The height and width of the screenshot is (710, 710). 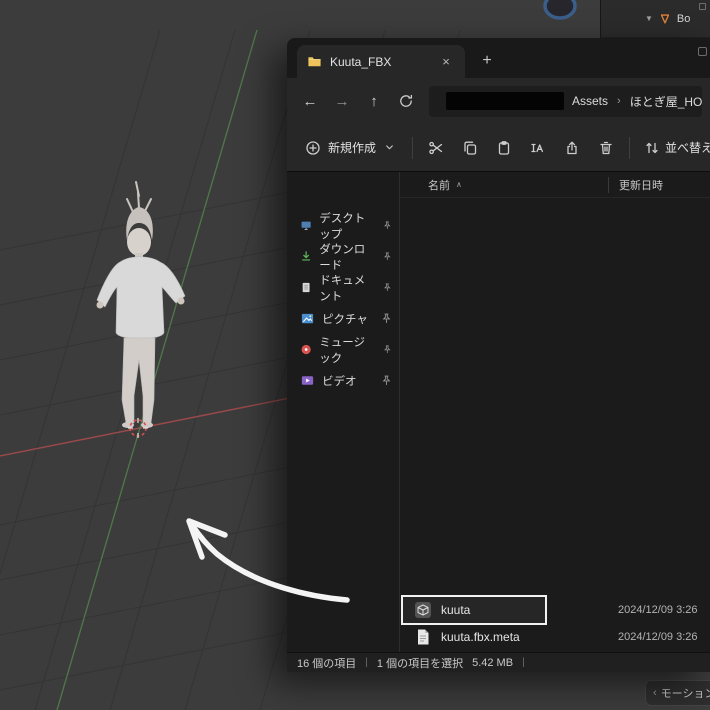 I want to click on sort-label: 並べ替え, so click(x=687, y=148).